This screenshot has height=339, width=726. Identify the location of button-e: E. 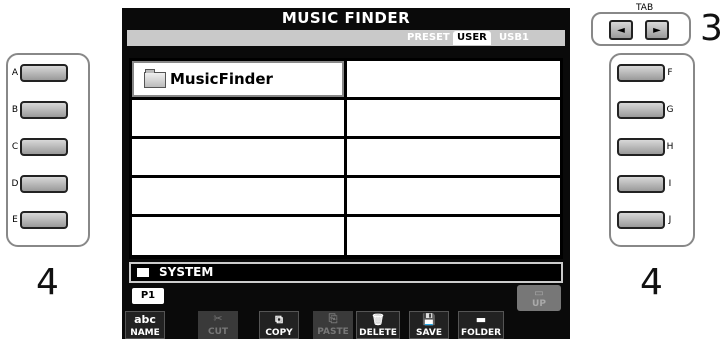
(39, 220).